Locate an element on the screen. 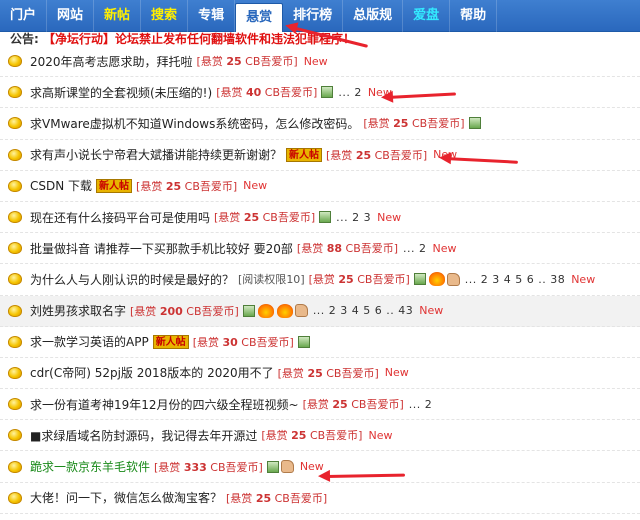  thread-title-link: 批量做抖音 请推荐一下买那款手机比较好 要20部 is located at coordinates (161, 248).